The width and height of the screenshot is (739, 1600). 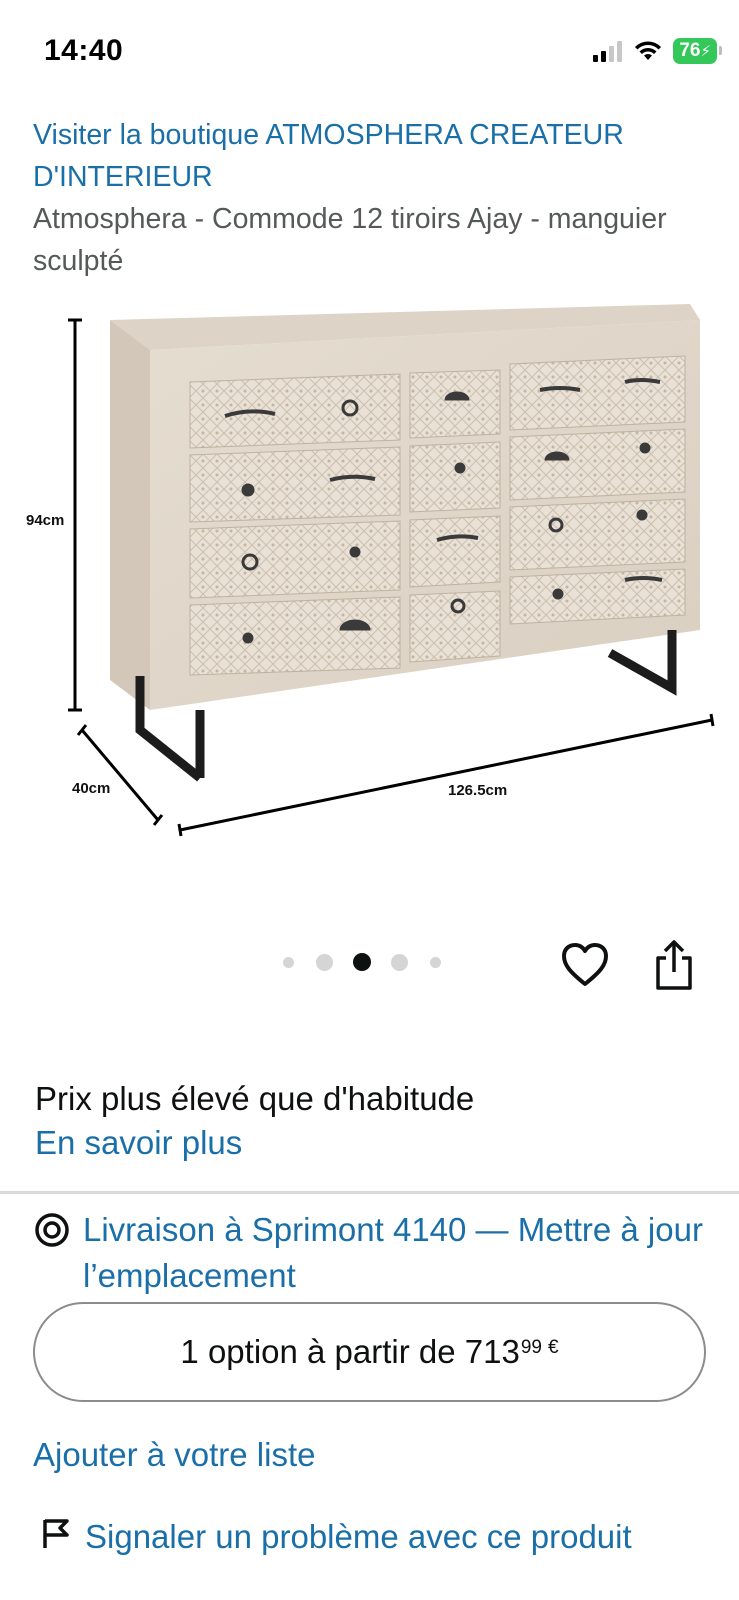 I want to click on report-problem-label: Signaler un problème avec ce produit, so click(x=358, y=1536).